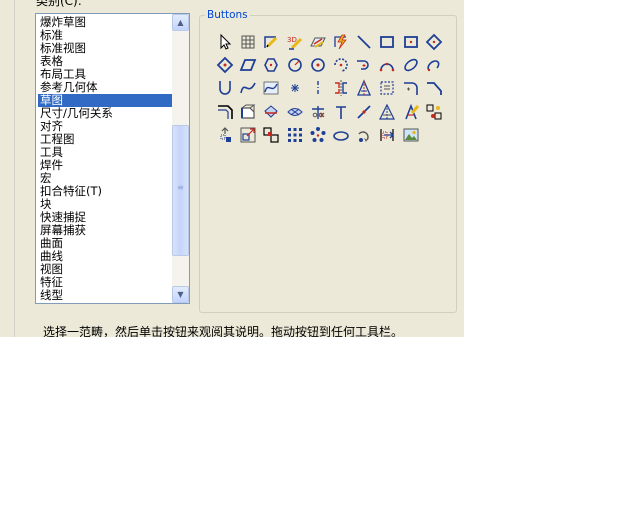 Image resolution: width=640 pixels, height=512 pixels. What do you see at coordinates (411, 65) in the screenshot?
I see `ellipse-icon` at bounding box center [411, 65].